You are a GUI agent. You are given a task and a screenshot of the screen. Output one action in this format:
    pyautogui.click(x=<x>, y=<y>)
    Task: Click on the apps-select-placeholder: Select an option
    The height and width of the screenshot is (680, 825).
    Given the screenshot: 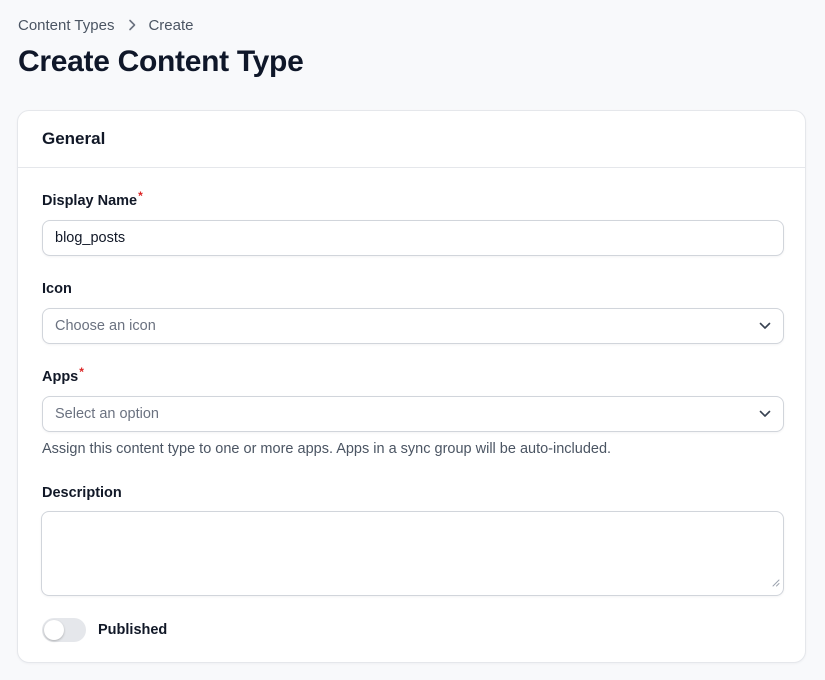 What is the action you would take?
    pyautogui.click(x=107, y=414)
    